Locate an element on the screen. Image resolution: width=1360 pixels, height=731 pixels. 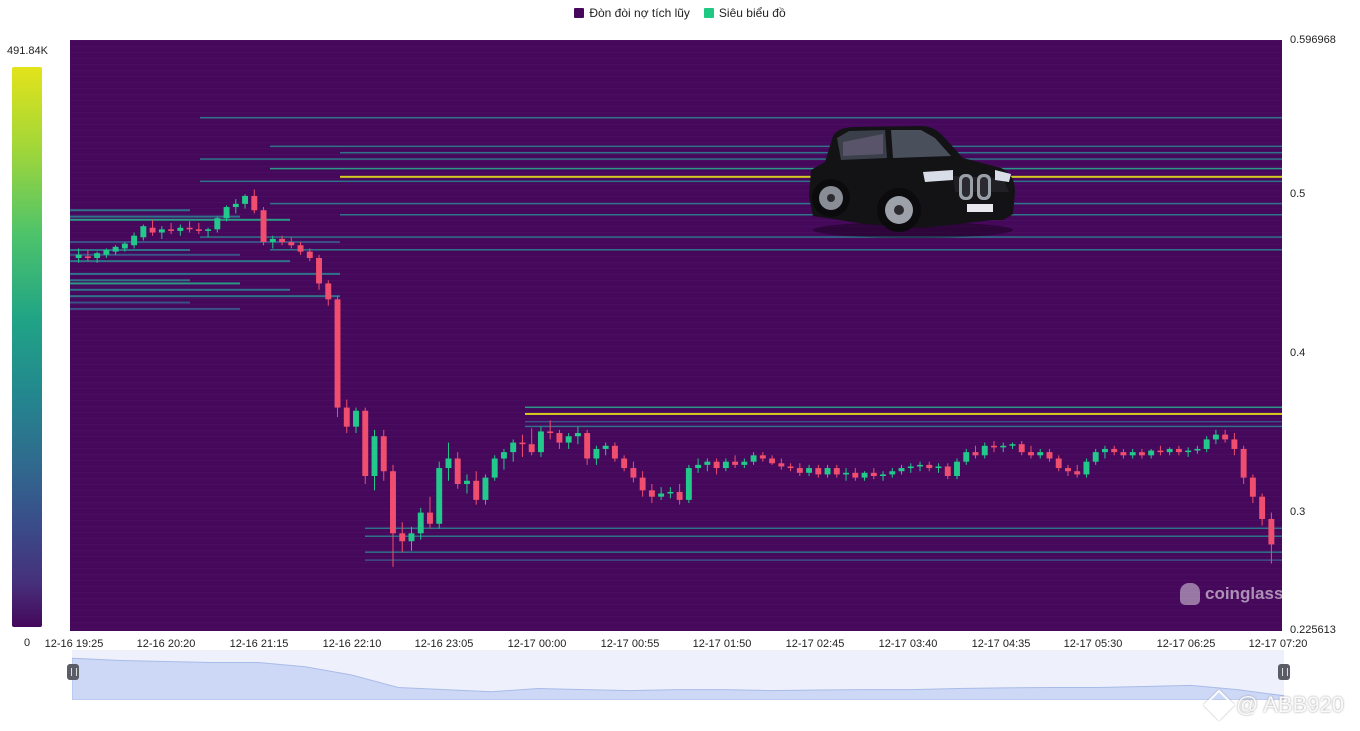
coinglass-logo-icon is located at coordinates (1190, 594).